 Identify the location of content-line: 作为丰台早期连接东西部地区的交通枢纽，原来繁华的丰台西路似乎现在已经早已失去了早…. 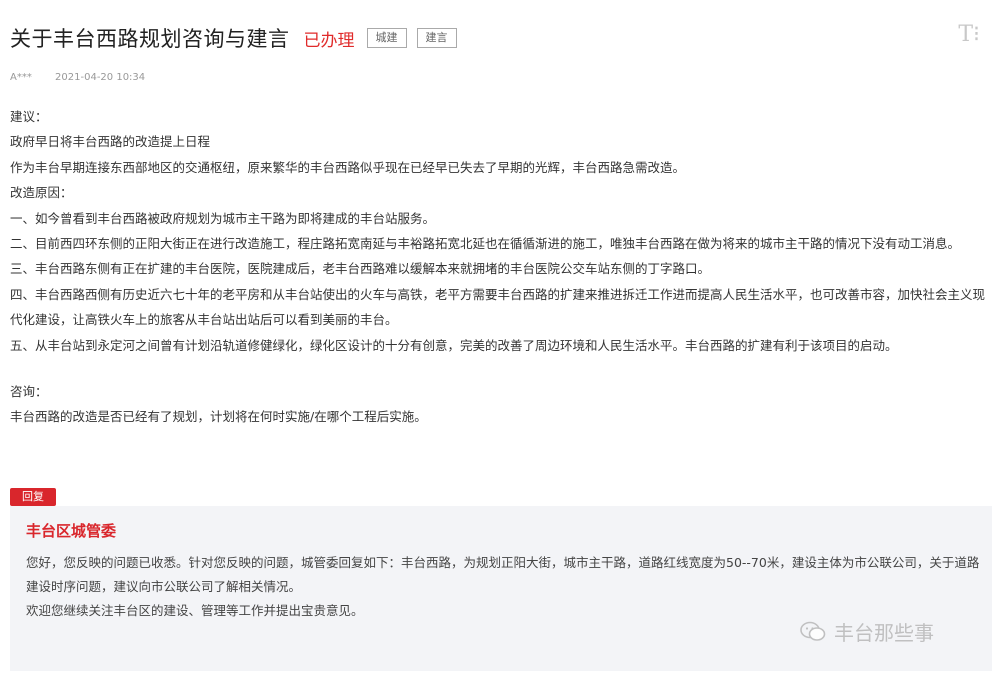
(348, 167).